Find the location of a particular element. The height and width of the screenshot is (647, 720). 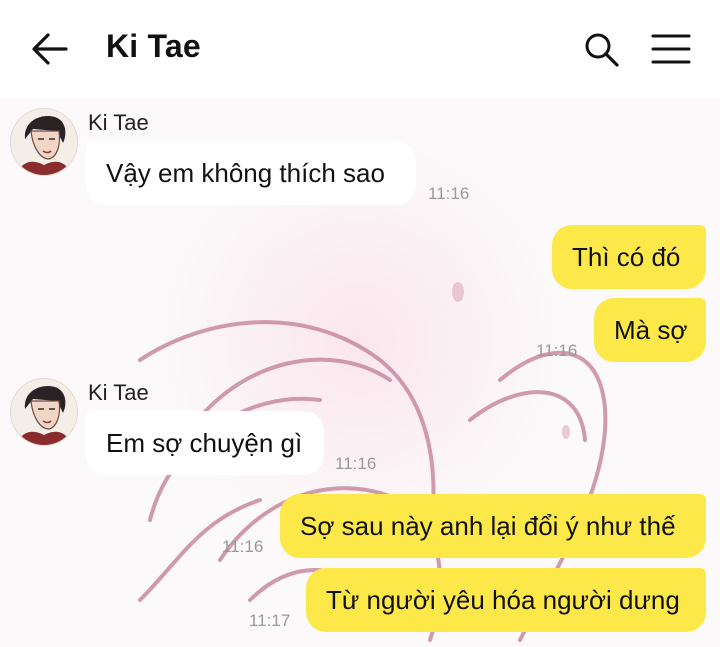

message-text: Mà sợ is located at coordinates (651, 329).